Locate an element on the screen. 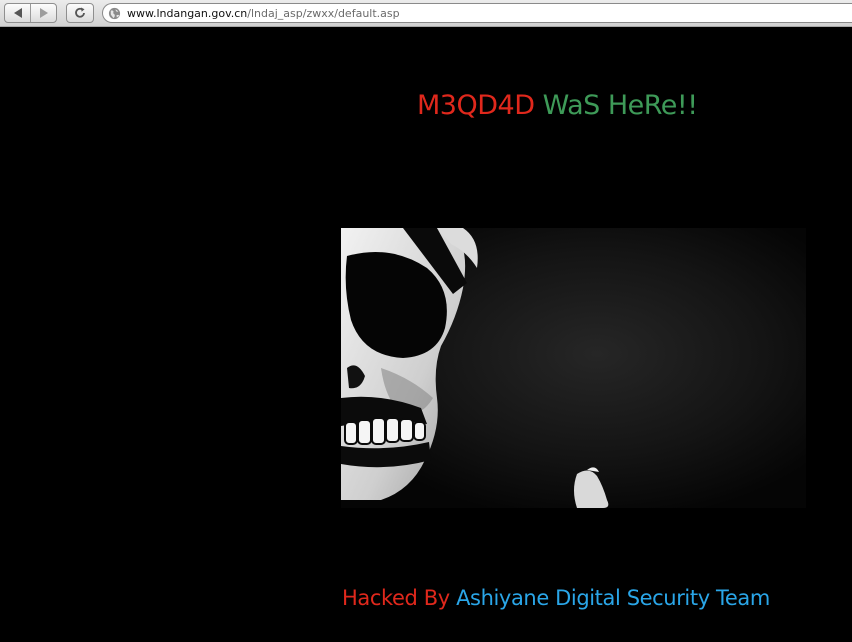  hacked-by-line: Hacked By Ashiyane Digital Security Team is located at coordinates (556, 598).